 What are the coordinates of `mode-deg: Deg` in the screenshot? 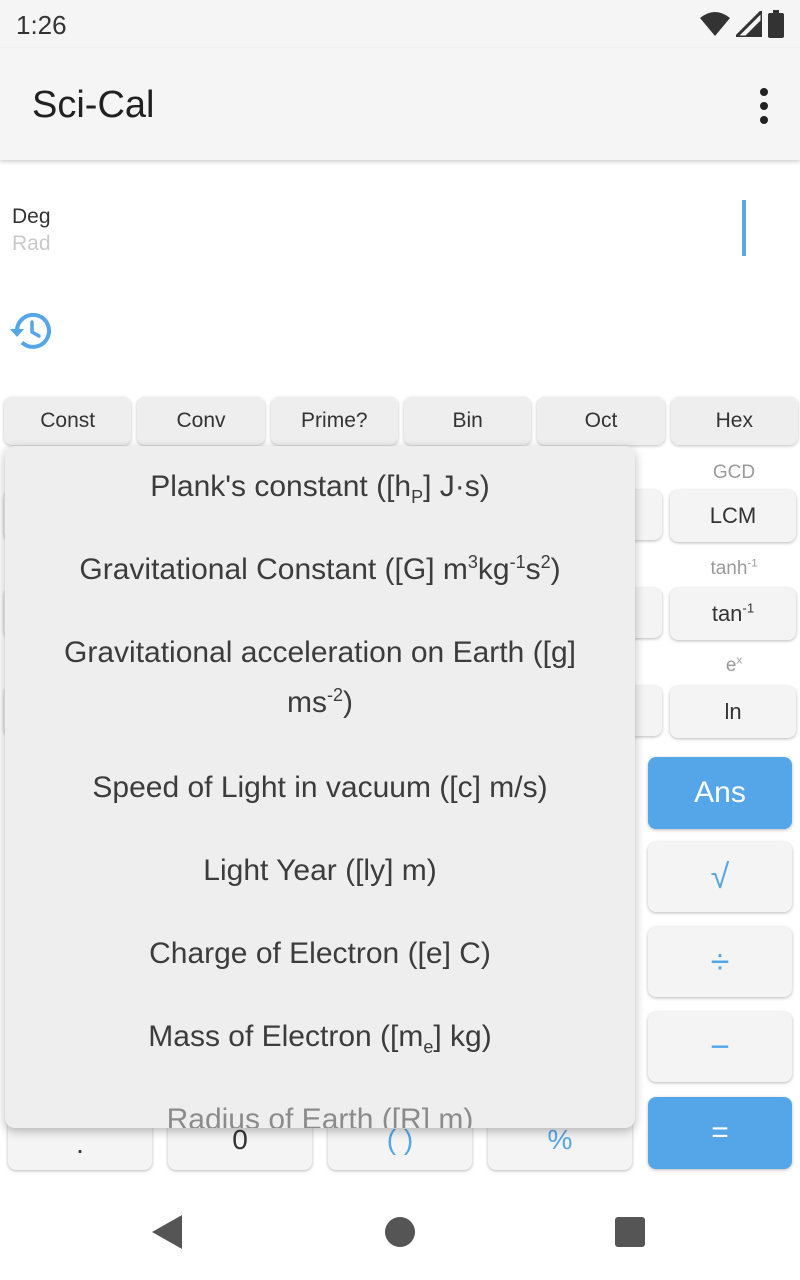 It's located at (31, 217).